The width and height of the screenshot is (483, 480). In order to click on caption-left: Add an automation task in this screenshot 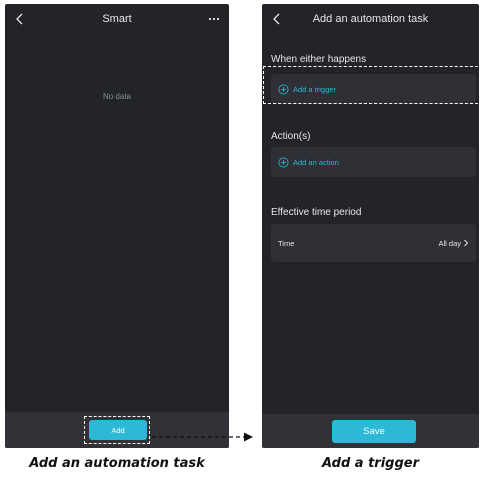, I will do `click(117, 463)`.